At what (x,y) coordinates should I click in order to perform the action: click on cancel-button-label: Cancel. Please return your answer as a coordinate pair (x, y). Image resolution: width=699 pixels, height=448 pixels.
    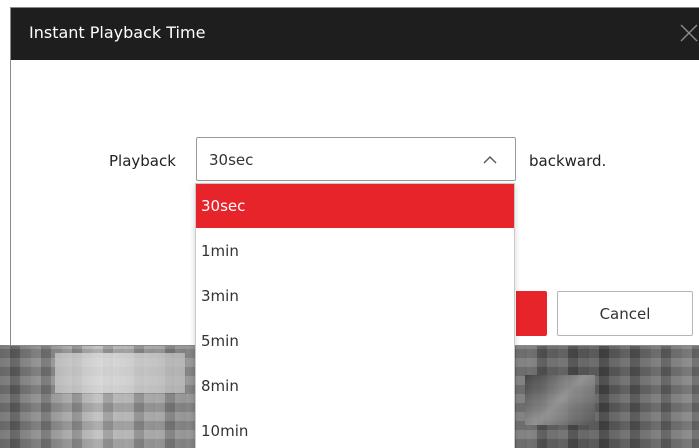
    Looking at the image, I should click on (625, 314).